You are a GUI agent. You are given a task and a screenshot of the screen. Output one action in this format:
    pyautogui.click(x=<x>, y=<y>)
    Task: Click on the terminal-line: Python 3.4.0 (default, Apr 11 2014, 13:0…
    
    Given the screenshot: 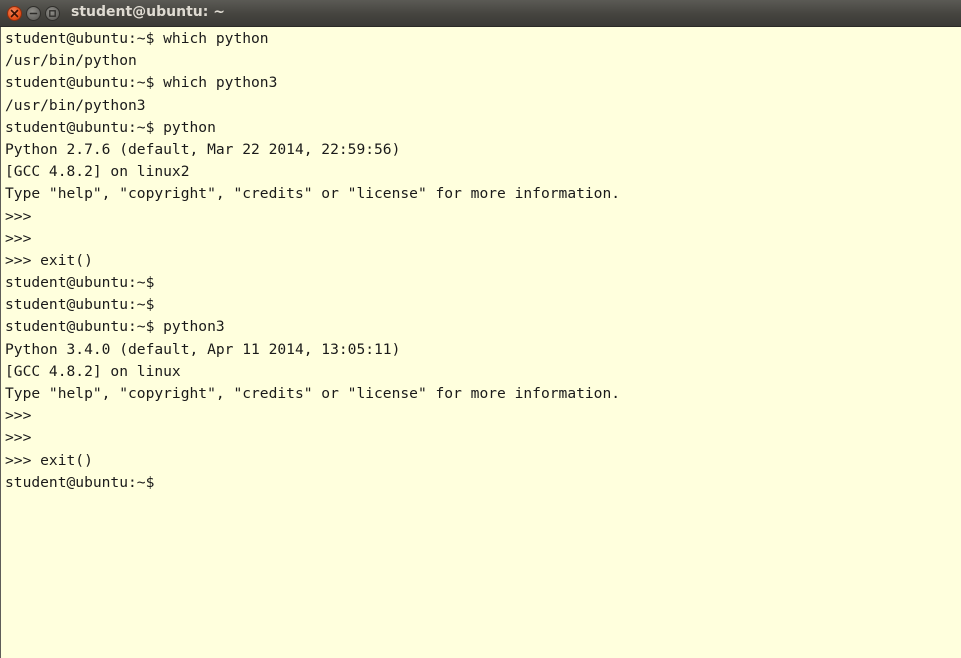 What is the action you would take?
    pyautogui.click(x=203, y=349)
    